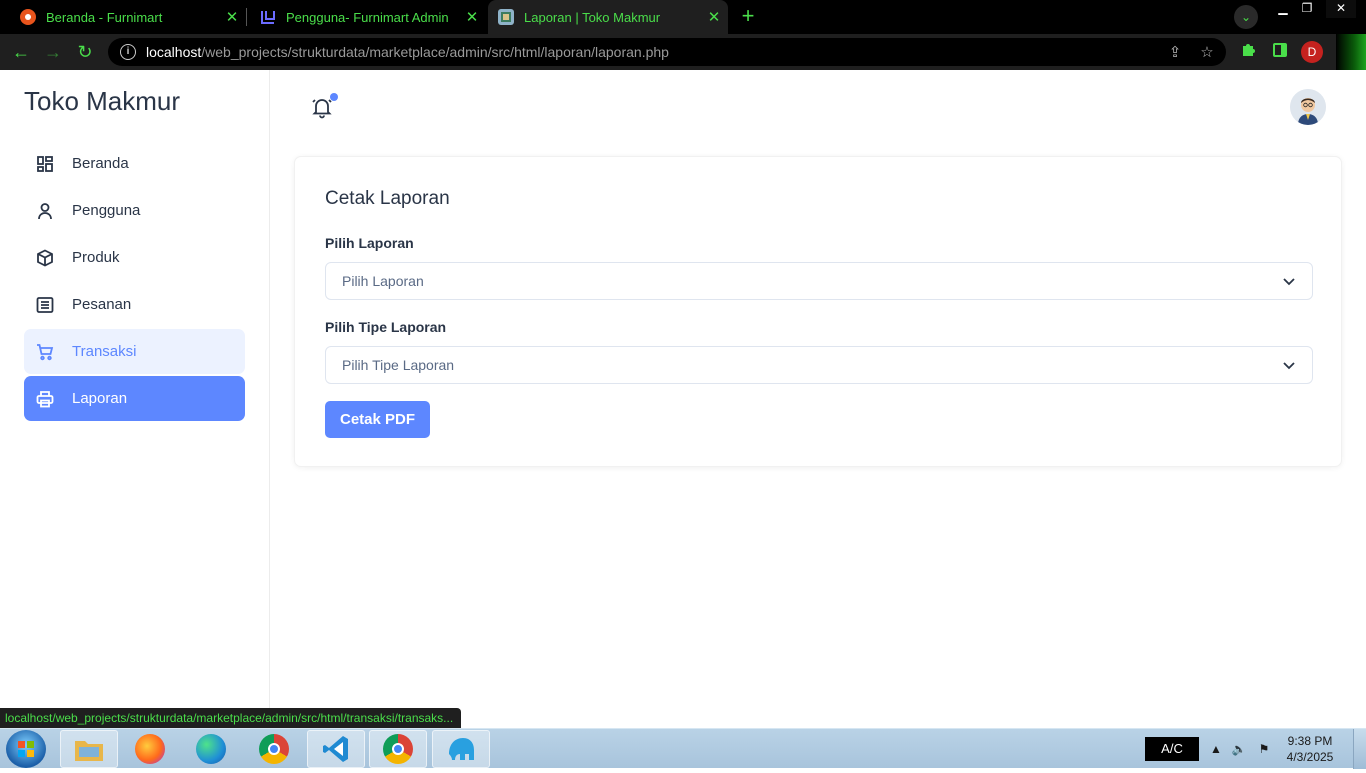  I want to click on start-button, so click(26, 749).